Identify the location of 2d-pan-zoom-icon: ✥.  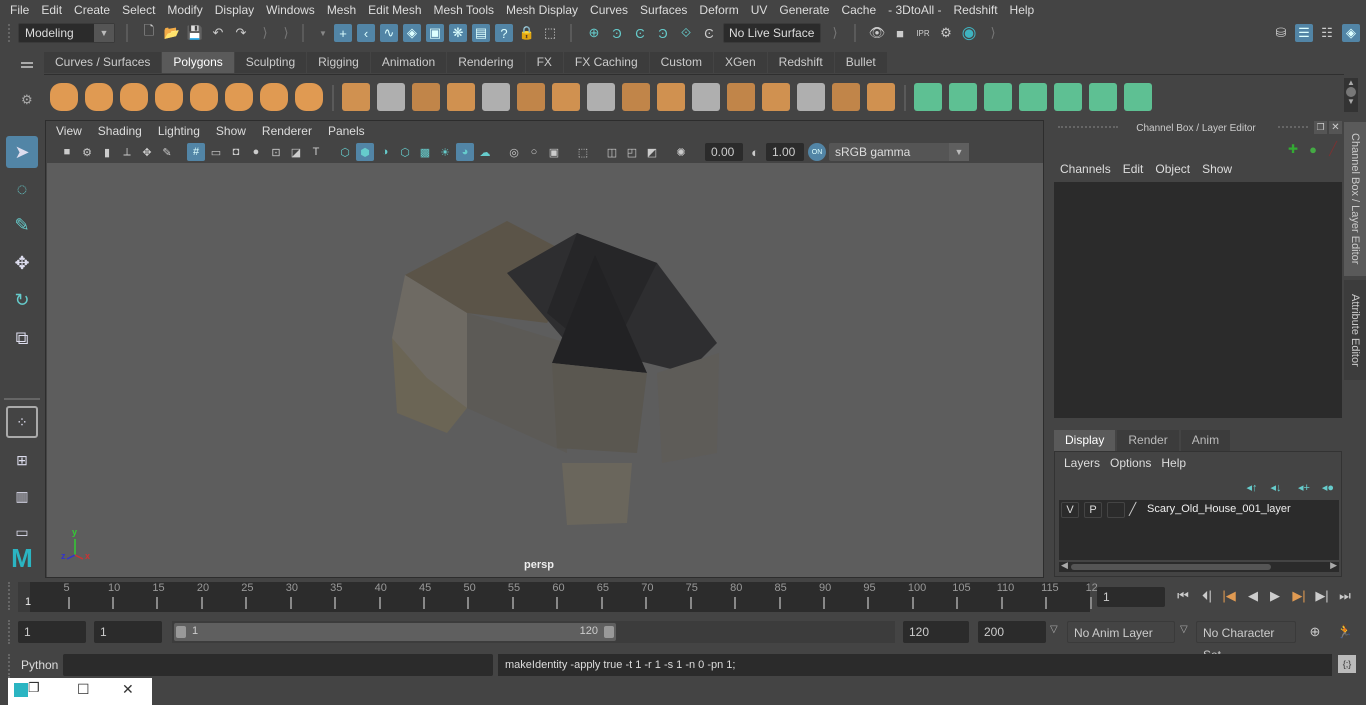
(147, 152).